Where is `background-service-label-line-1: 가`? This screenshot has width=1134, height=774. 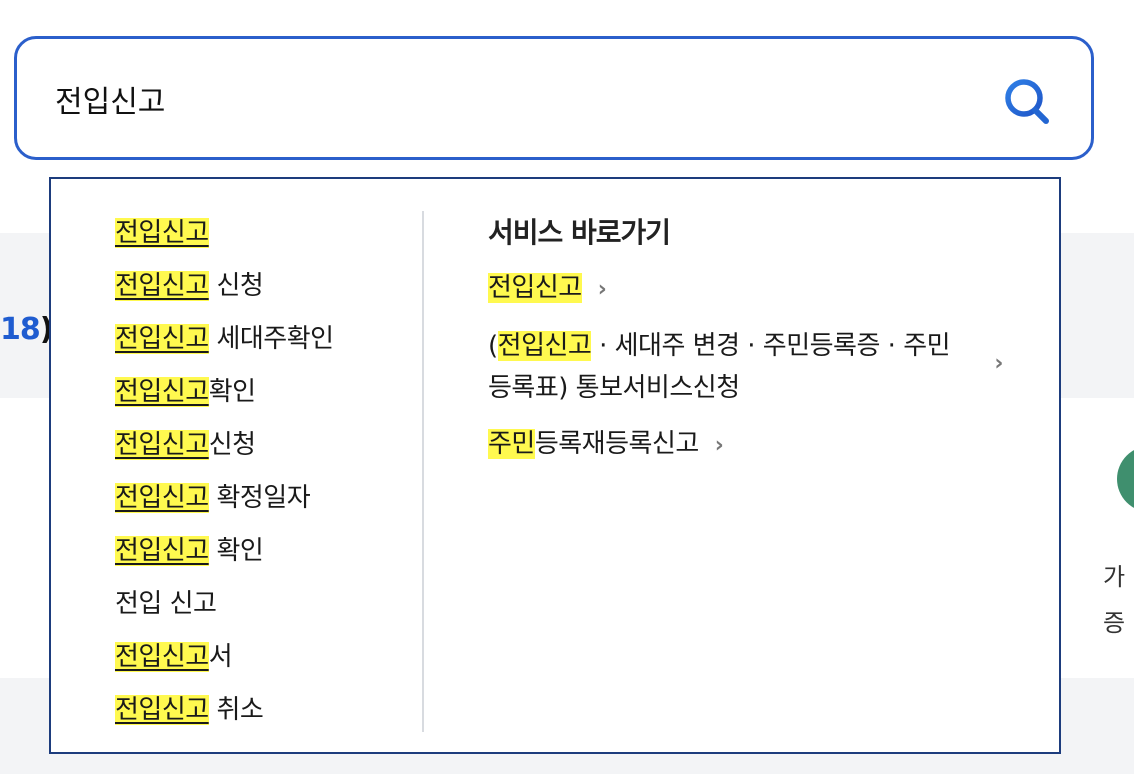 background-service-label-line-1: 가 is located at coordinates (1114, 577).